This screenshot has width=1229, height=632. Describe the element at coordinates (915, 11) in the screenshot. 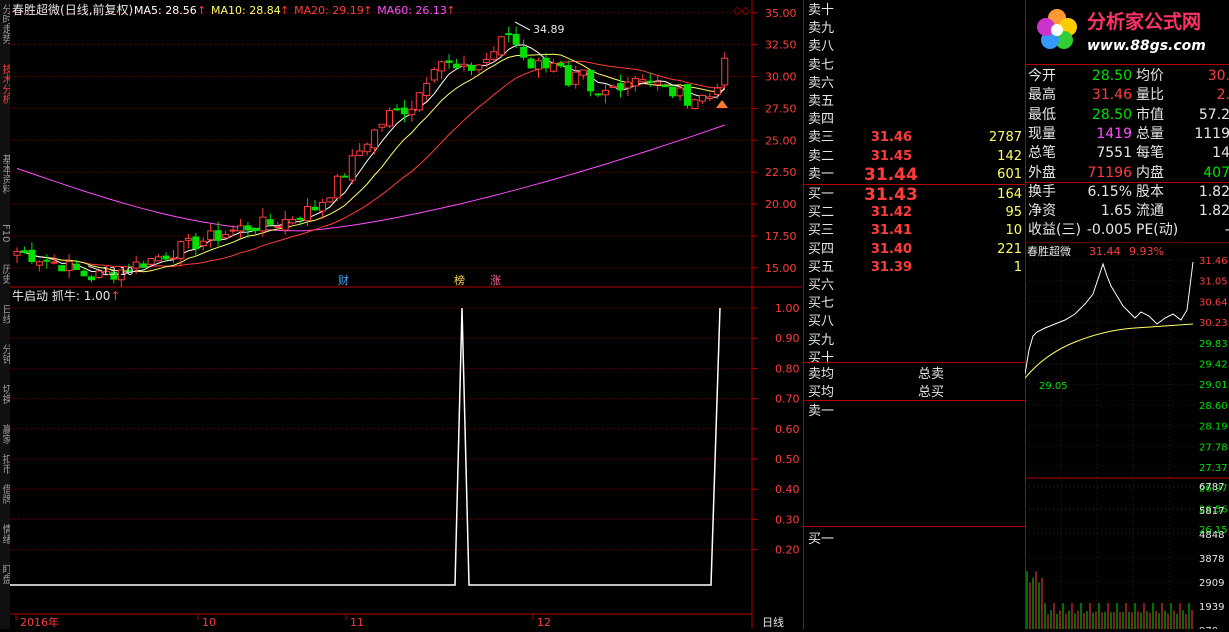

I see `ask-row: 卖十` at that location.